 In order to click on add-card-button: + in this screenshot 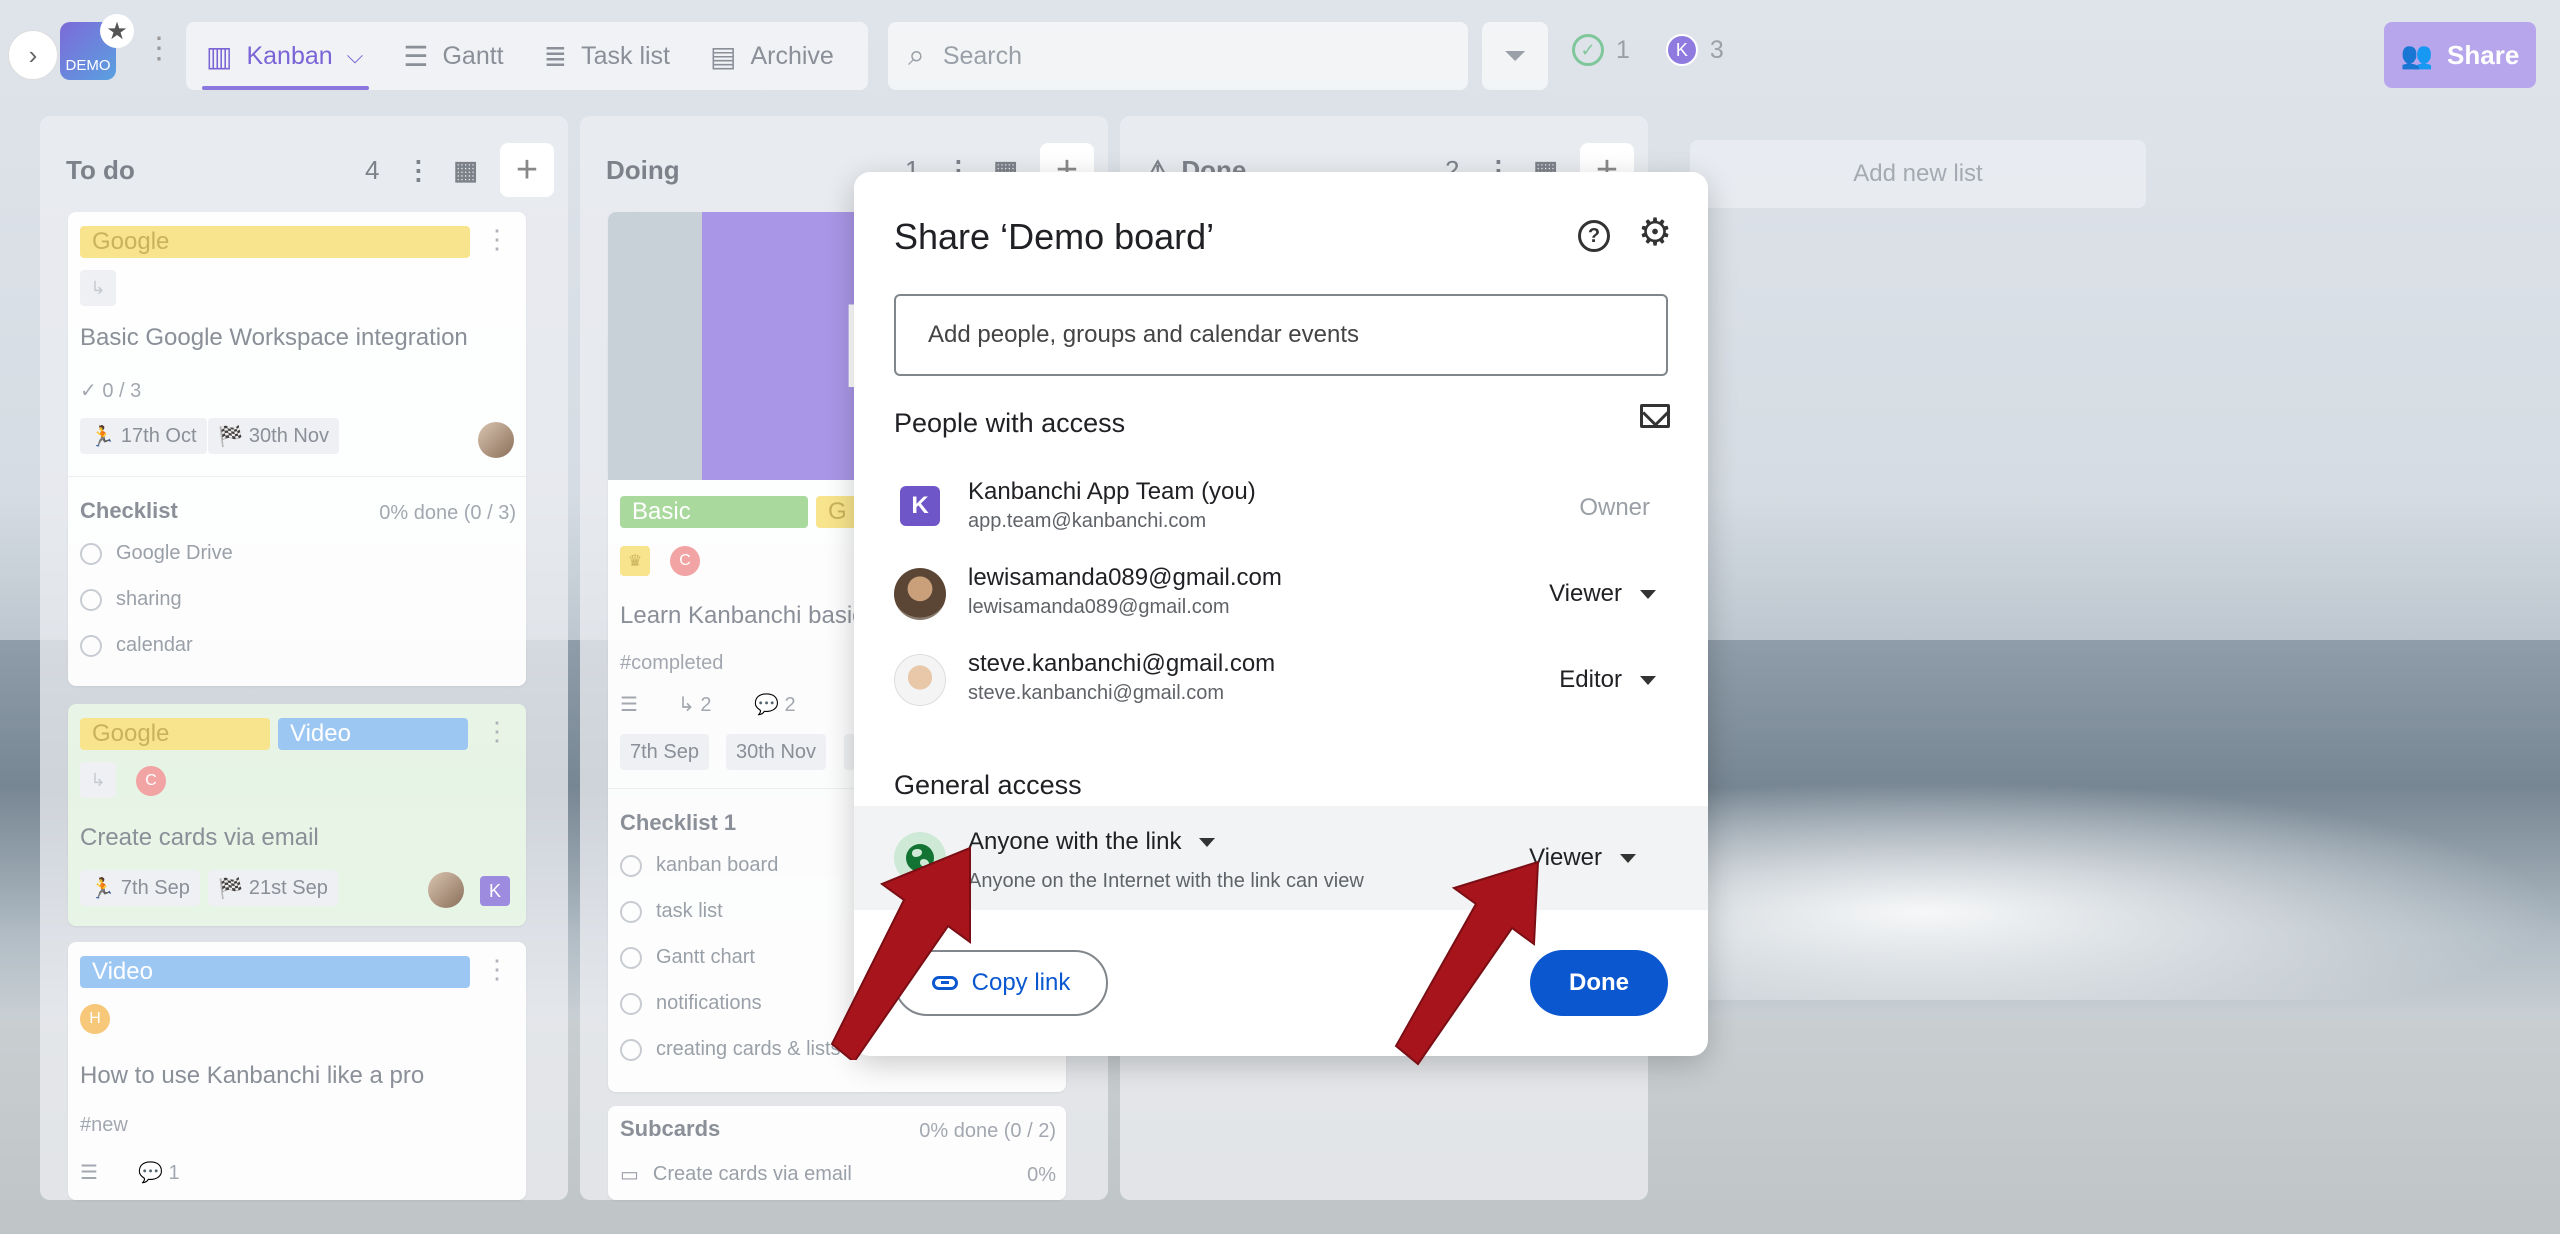, I will do `click(527, 170)`.